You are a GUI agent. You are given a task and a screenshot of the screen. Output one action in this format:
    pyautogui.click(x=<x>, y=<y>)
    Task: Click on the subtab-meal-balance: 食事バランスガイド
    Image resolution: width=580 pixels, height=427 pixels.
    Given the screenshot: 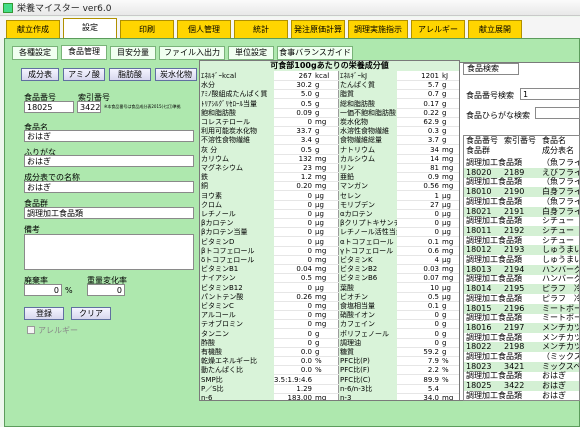 What is the action you would take?
    pyautogui.click(x=315, y=53)
    